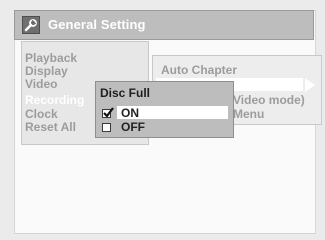 This screenshot has width=325, height=240. I want to click on option-menu: Menu, so click(248, 114).